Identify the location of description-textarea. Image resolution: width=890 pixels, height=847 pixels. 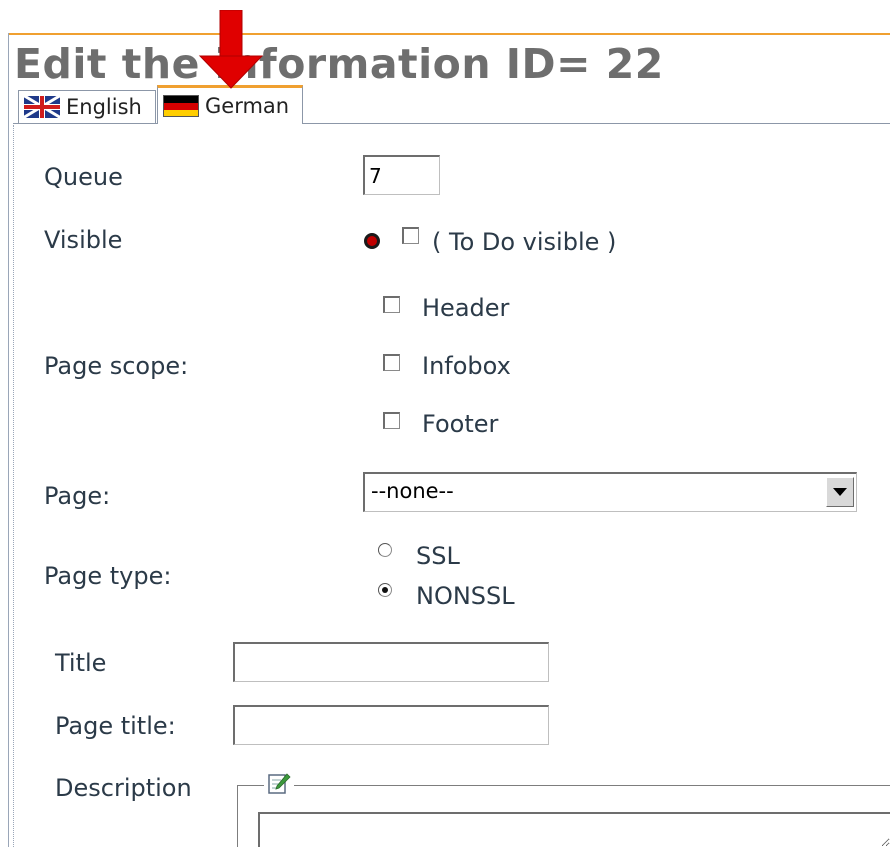
(574, 829).